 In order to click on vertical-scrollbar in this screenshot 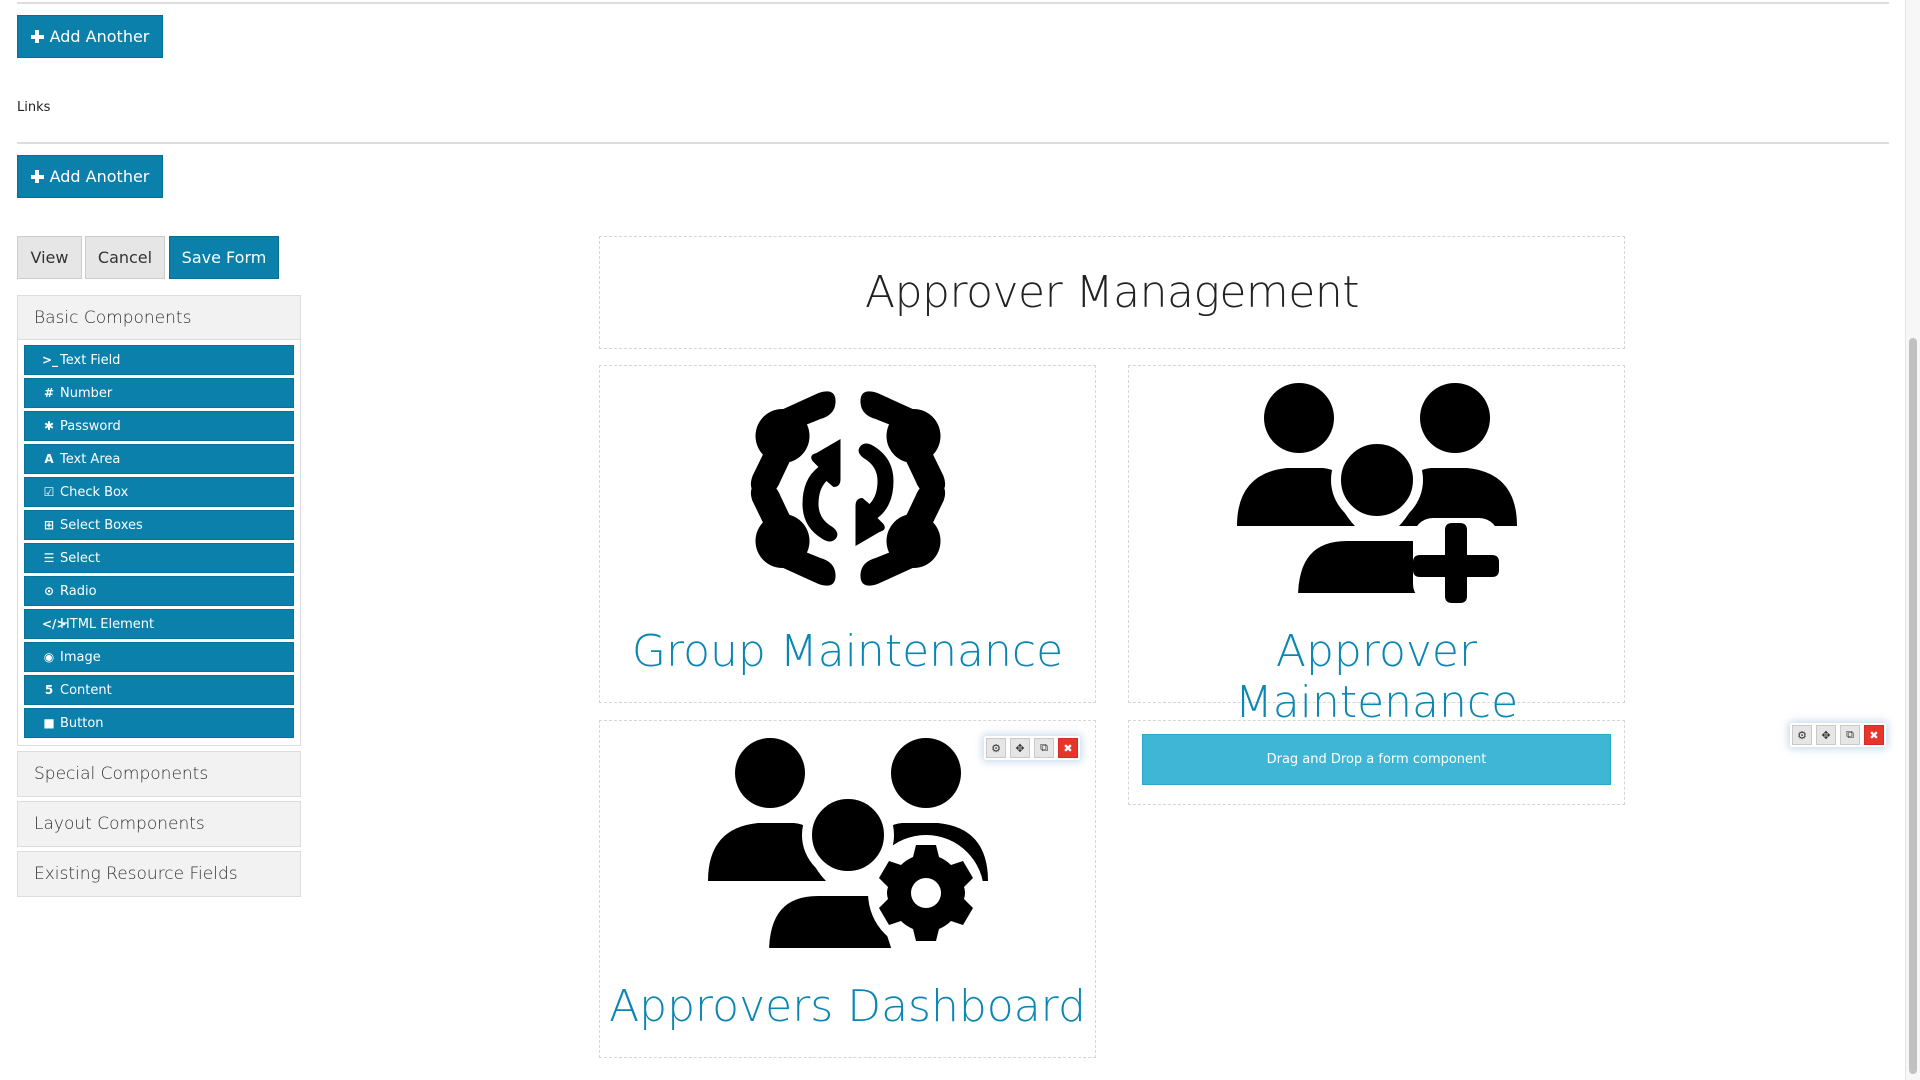, I will do `click(1912, 540)`.